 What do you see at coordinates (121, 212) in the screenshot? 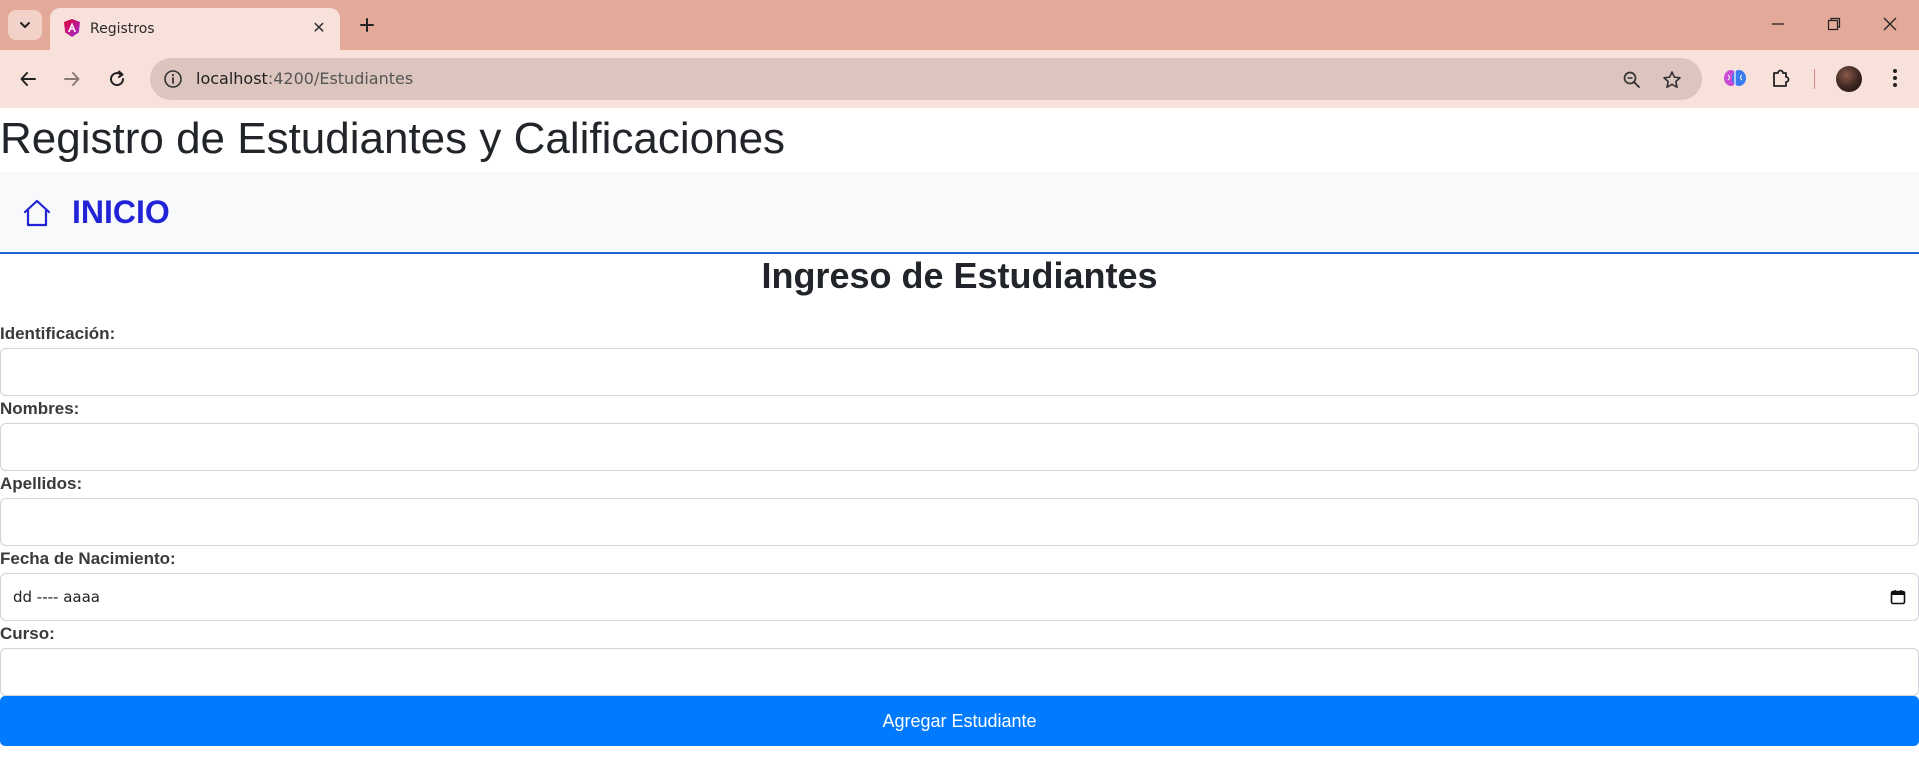
I see `nav-link-inicio: INICIO` at bounding box center [121, 212].